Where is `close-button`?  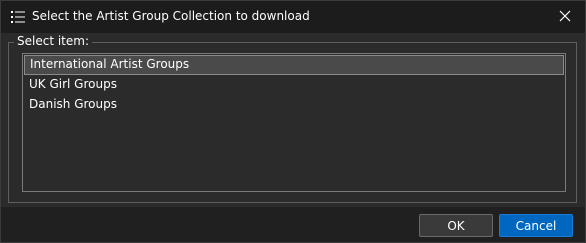 close-button is located at coordinates (565, 17).